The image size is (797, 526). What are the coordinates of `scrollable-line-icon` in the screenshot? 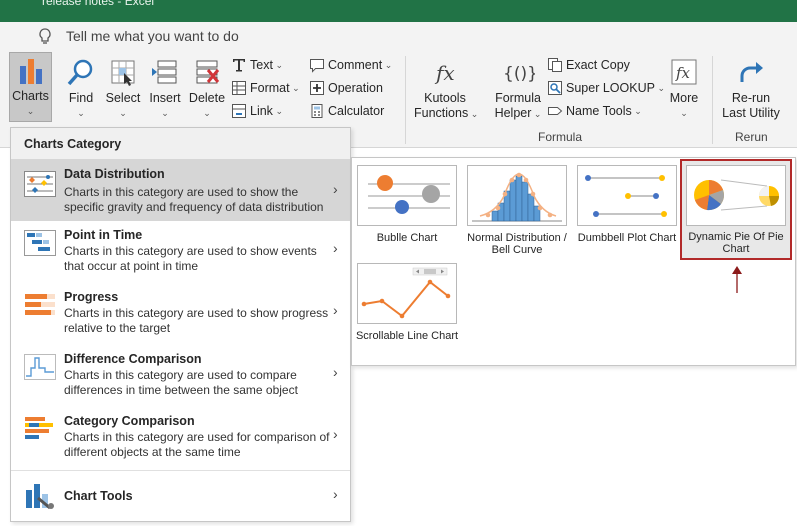 It's located at (406, 293).